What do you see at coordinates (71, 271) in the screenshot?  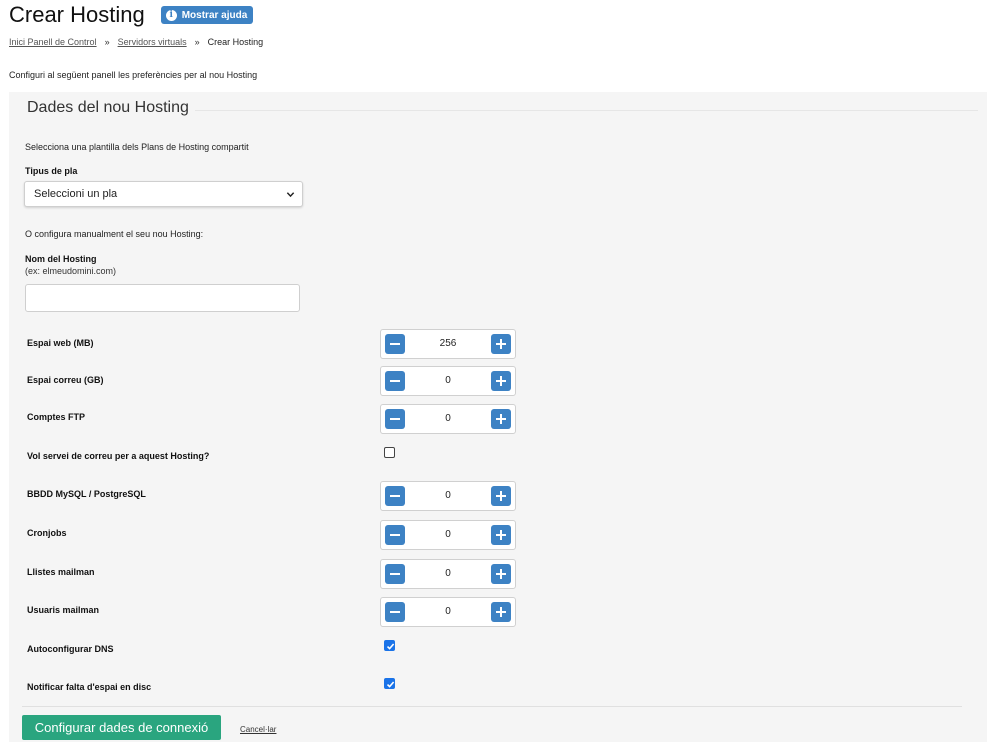 I see `hosting-name-hint: (ex: elmeudomini.com)` at bounding box center [71, 271].